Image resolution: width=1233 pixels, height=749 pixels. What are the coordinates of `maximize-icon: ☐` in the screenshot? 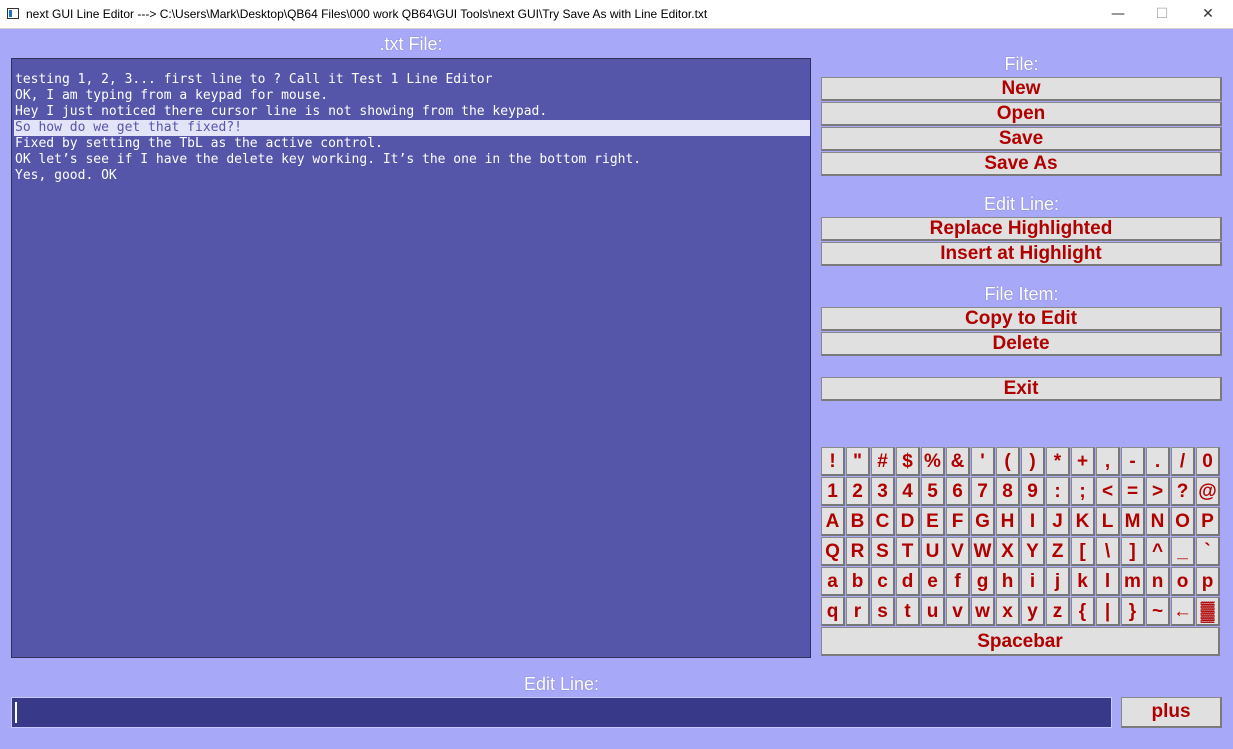 It's located at (1162, 14).